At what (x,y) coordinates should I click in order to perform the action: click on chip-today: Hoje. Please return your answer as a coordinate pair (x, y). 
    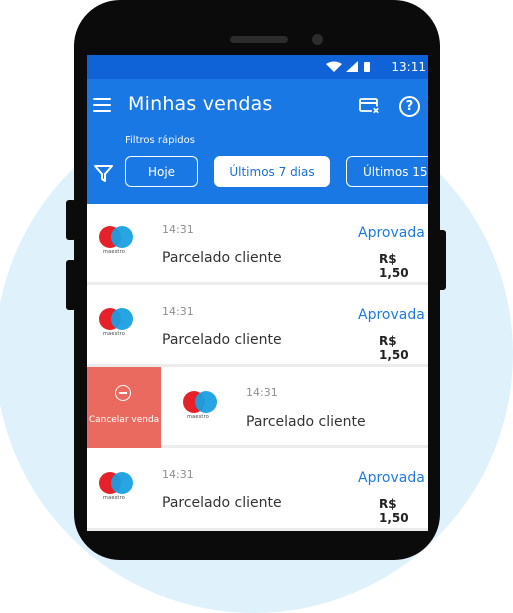
    Looking at the image, I should click on (161, 171).